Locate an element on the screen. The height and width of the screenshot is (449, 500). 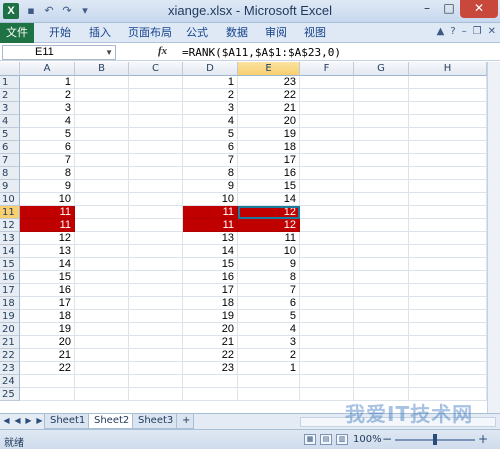
cell-c20 is located at coordinates (156, 329).